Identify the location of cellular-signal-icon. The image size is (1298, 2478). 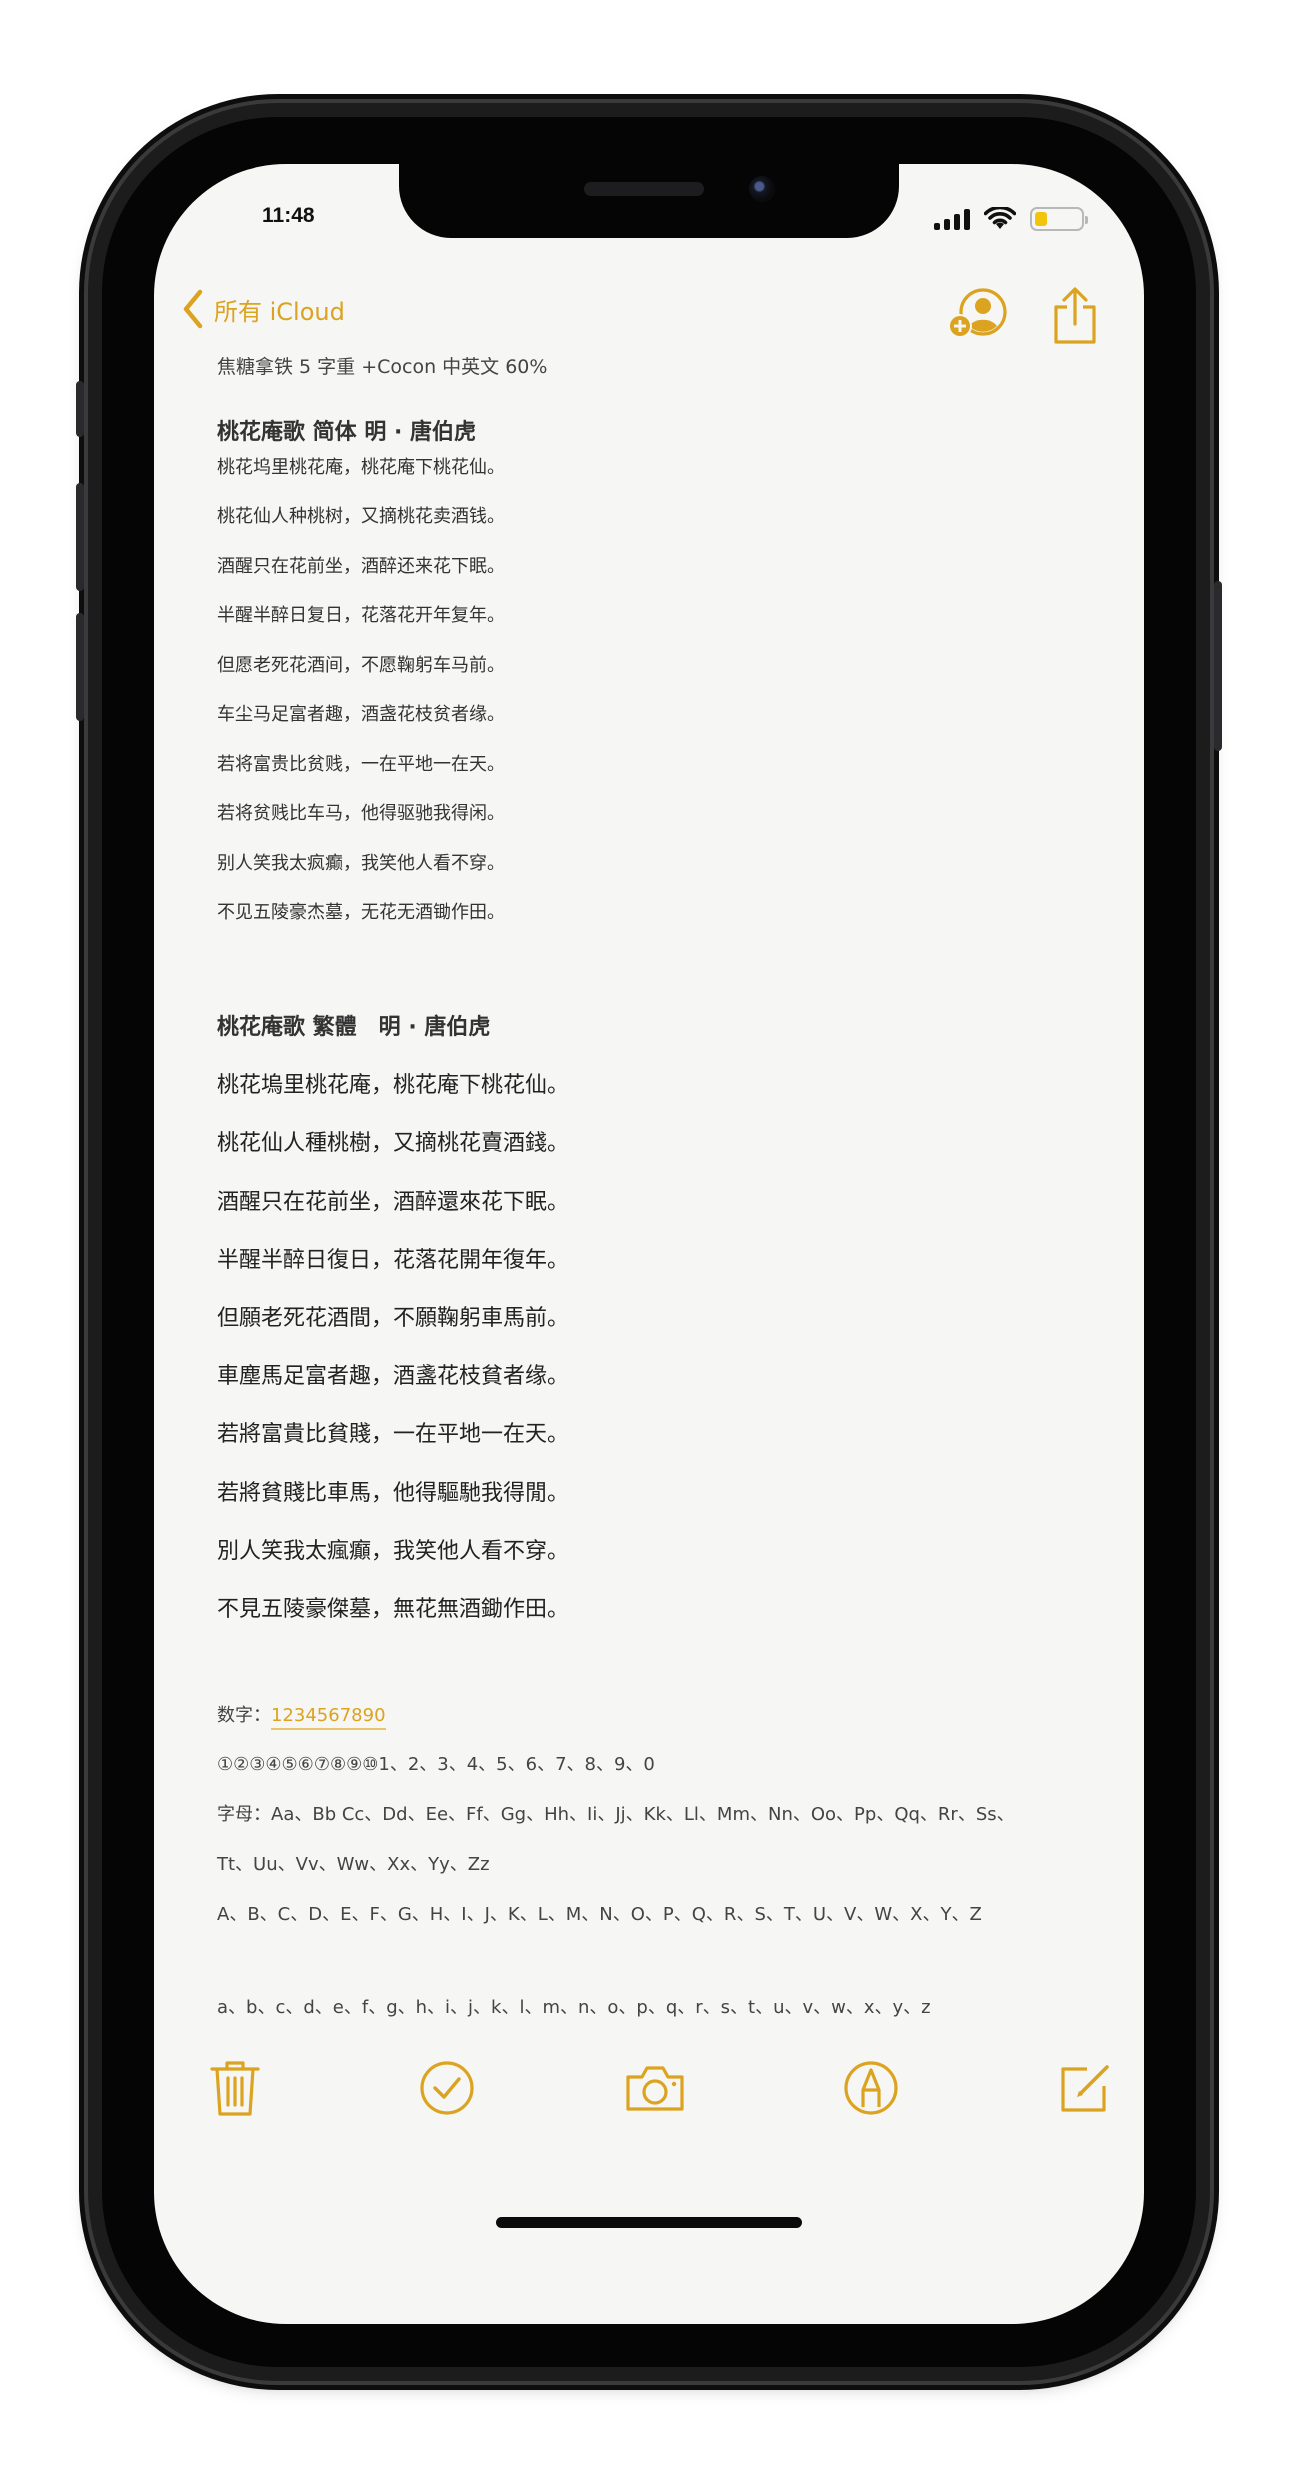
(952, 219).